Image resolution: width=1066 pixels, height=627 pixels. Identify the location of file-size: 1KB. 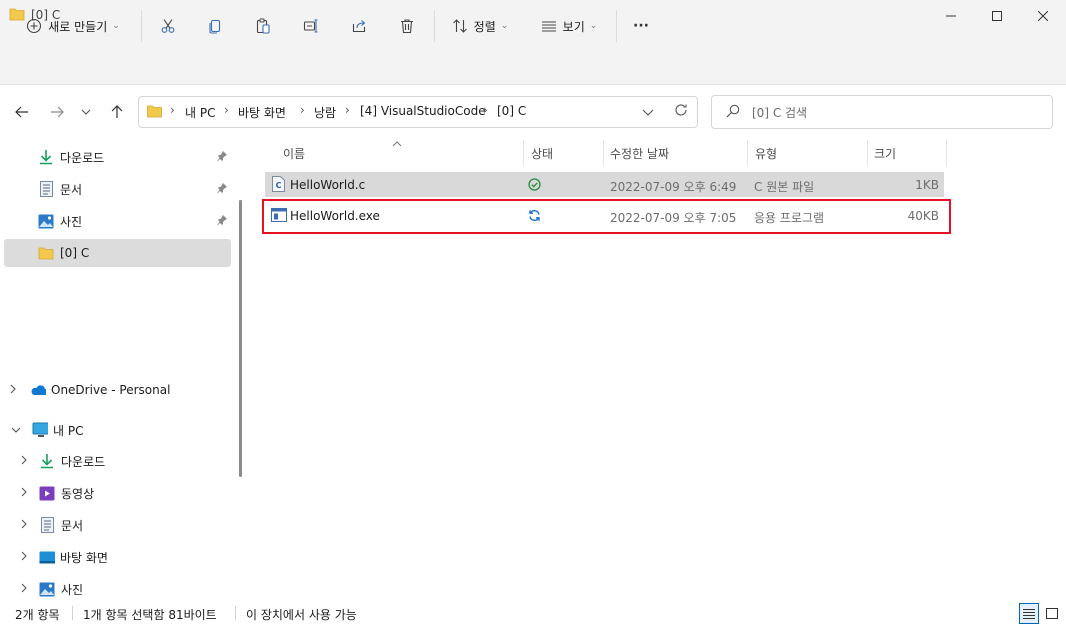
(927, 185).